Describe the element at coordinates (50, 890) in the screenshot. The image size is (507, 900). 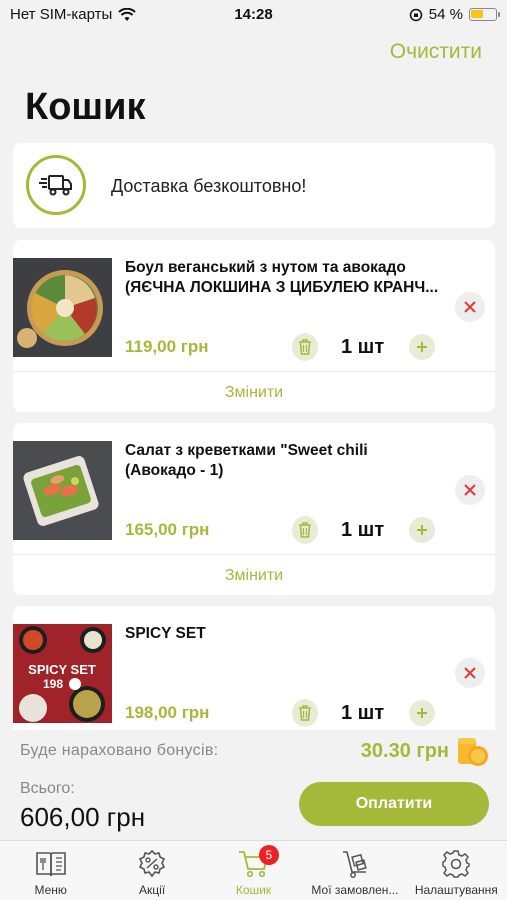
I see `tab-label: Меню` at that location.